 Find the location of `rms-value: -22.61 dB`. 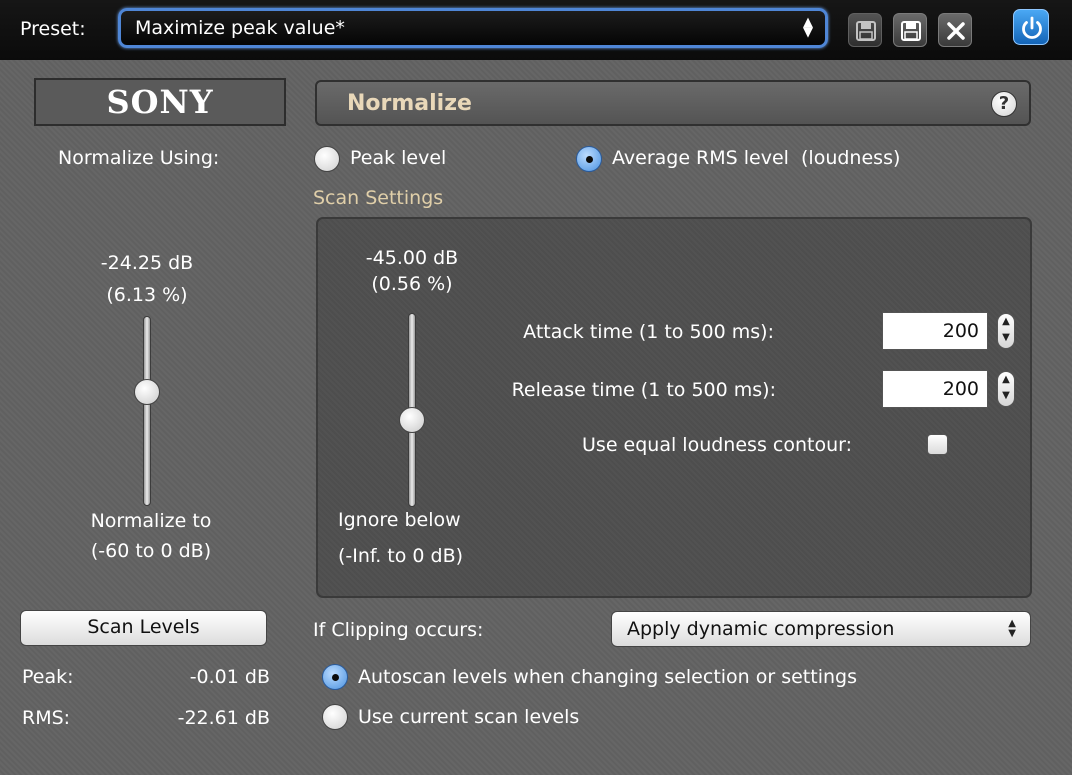

rms-value: -22.61 dB is located at coordinates (223, 718).